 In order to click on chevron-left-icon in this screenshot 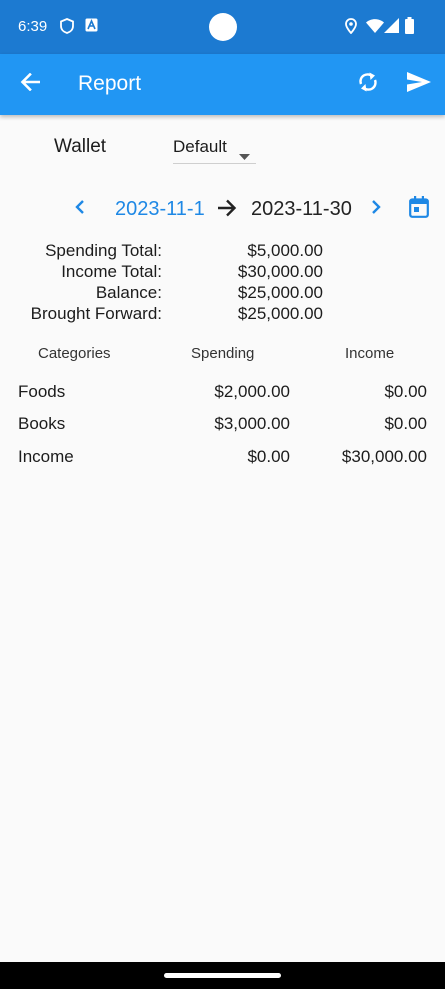, I will do `click(80, 209)`.